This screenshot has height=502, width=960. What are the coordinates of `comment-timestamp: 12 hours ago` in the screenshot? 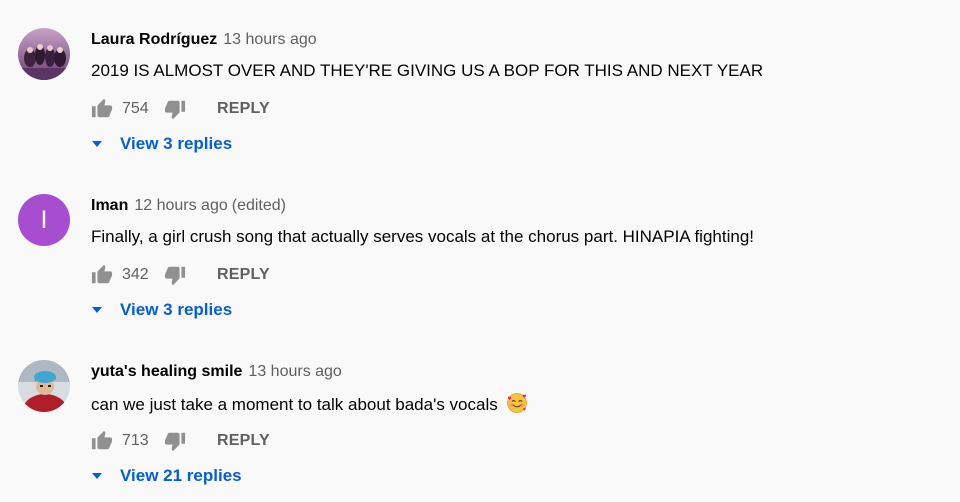 It's located at (180, 205).